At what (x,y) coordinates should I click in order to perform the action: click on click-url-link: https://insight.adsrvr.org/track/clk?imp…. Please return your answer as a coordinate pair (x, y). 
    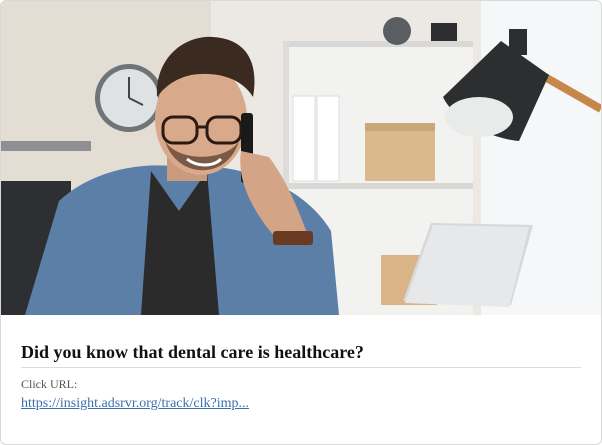
    Looking at the image, I should click on (135, 404).